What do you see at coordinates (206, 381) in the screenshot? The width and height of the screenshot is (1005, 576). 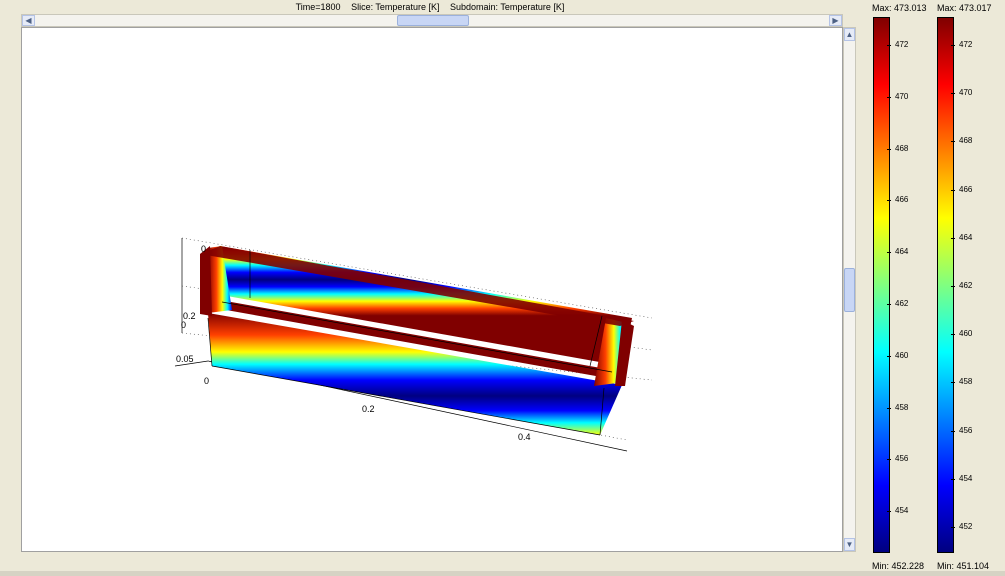 I see `x-axis-label-0: 0` at bounding box center [206, 381].